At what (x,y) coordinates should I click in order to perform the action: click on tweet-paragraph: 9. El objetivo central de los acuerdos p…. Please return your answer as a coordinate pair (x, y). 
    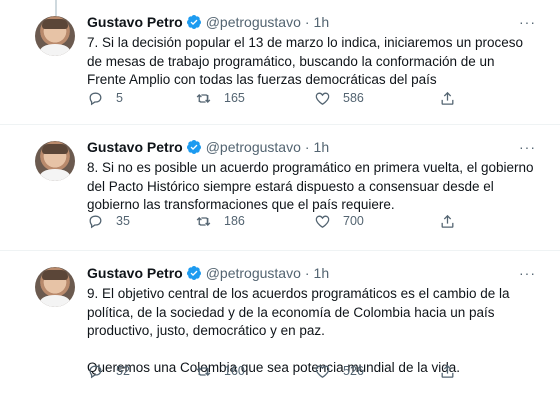
    Looking at the image, I should click on (298, 312).